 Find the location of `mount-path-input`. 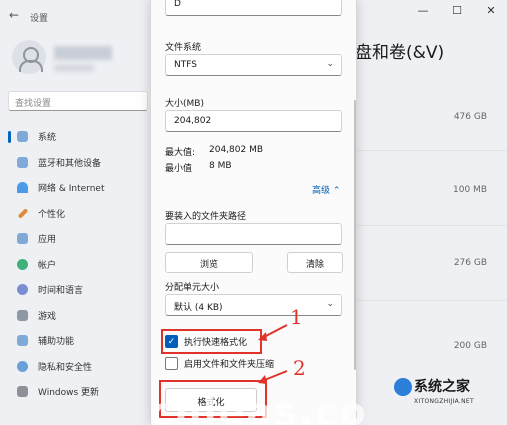

mount-path-input is located at coordinates (253, 234).